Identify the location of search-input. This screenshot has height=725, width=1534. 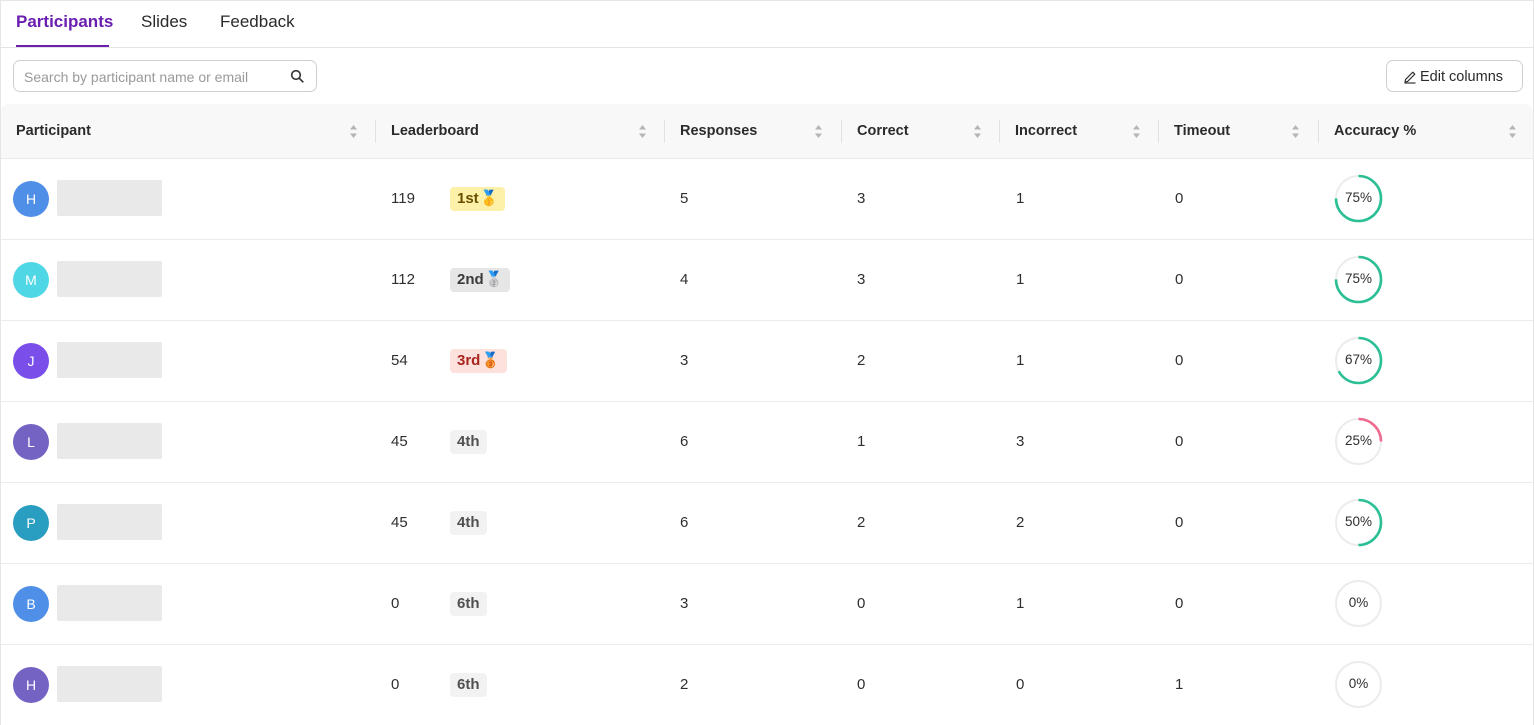
(154, 77).